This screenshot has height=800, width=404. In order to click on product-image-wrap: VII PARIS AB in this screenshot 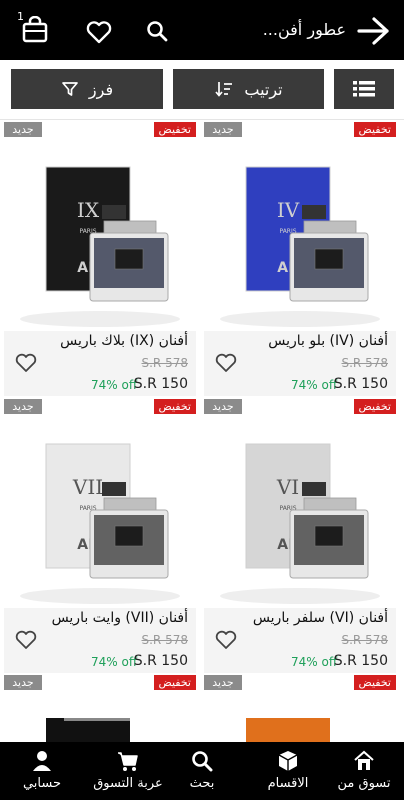, I will do `click(100, 511)`.